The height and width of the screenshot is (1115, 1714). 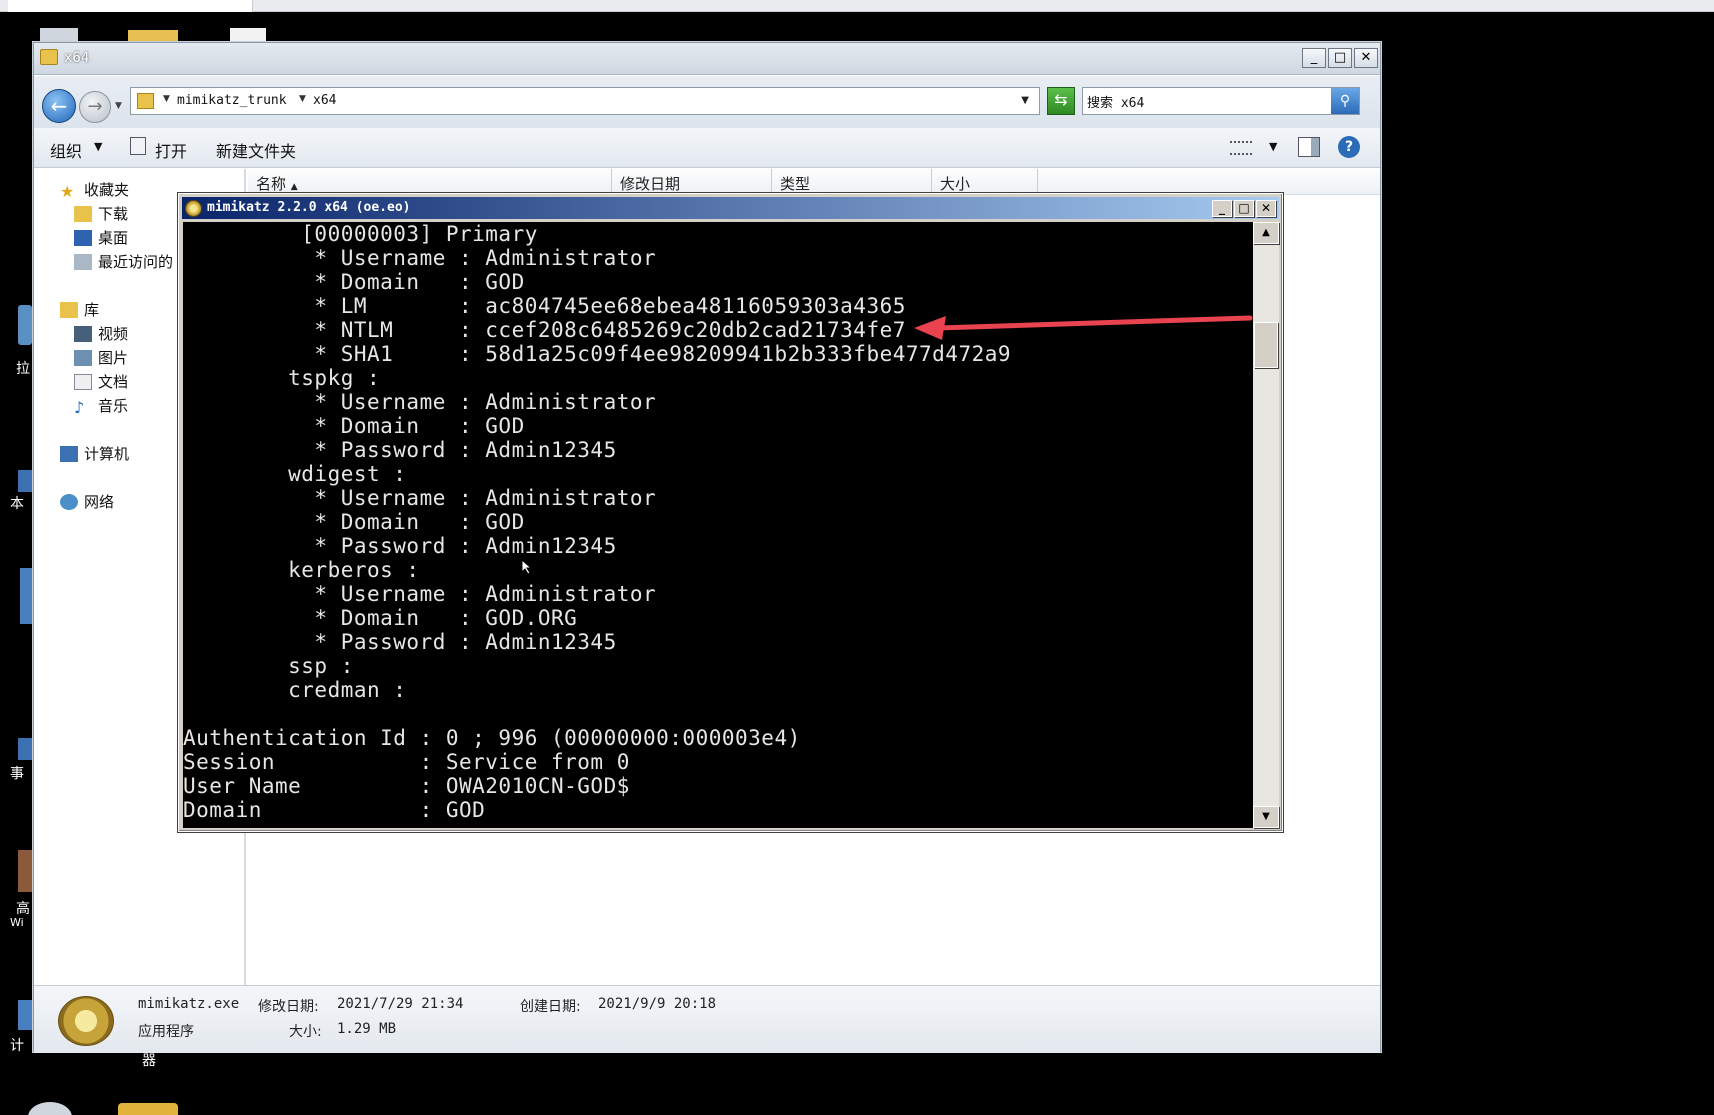 I want to click on refresh-icon: ⇆, so click(x=1061, y=99).